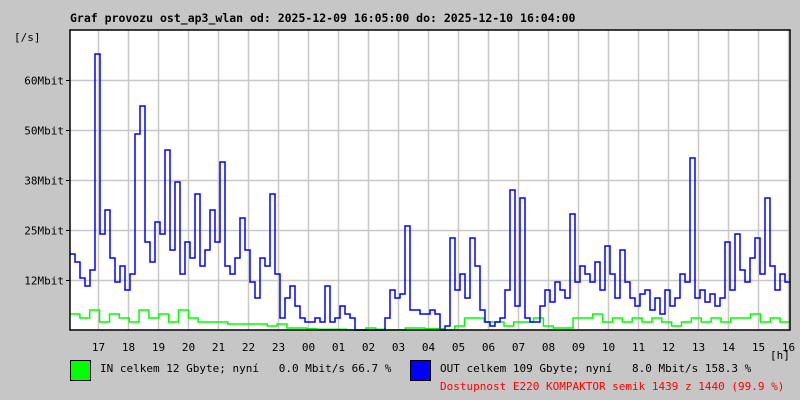  What do you see at coordinates (608, 347) in the screenshot?
I see `x-tick-label: 10` at bounding box center [608, 347].